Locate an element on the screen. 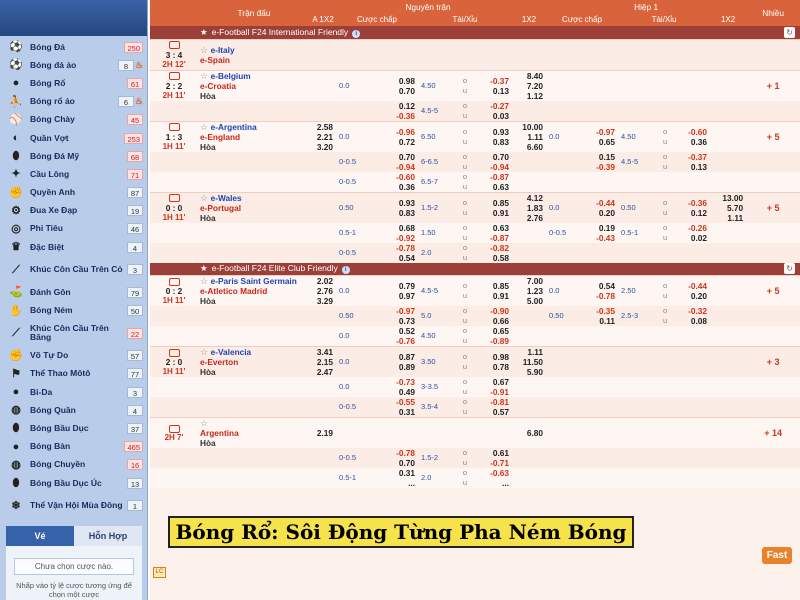  odds-value: 6.60 is located at coordinates (527, 147).